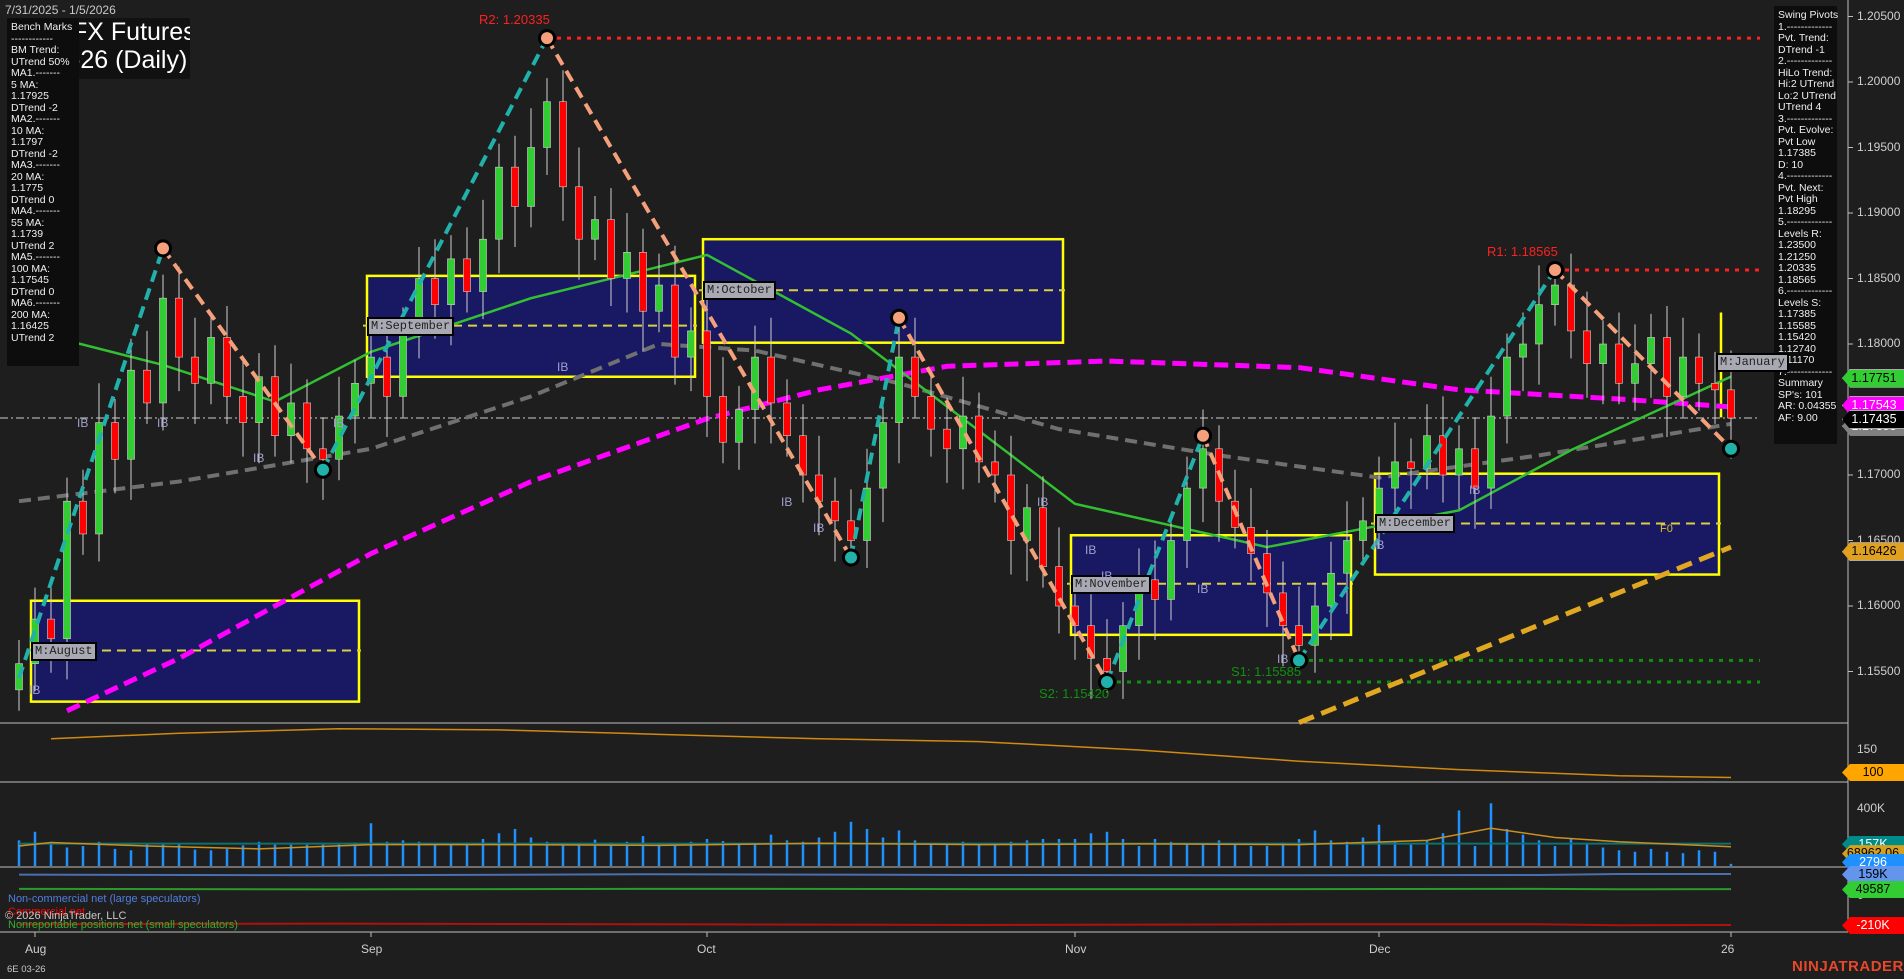  Describe the element at coordinates (1797, 268) in the screenshot. I see `swing-pivot-line: 1.20335` at that location.